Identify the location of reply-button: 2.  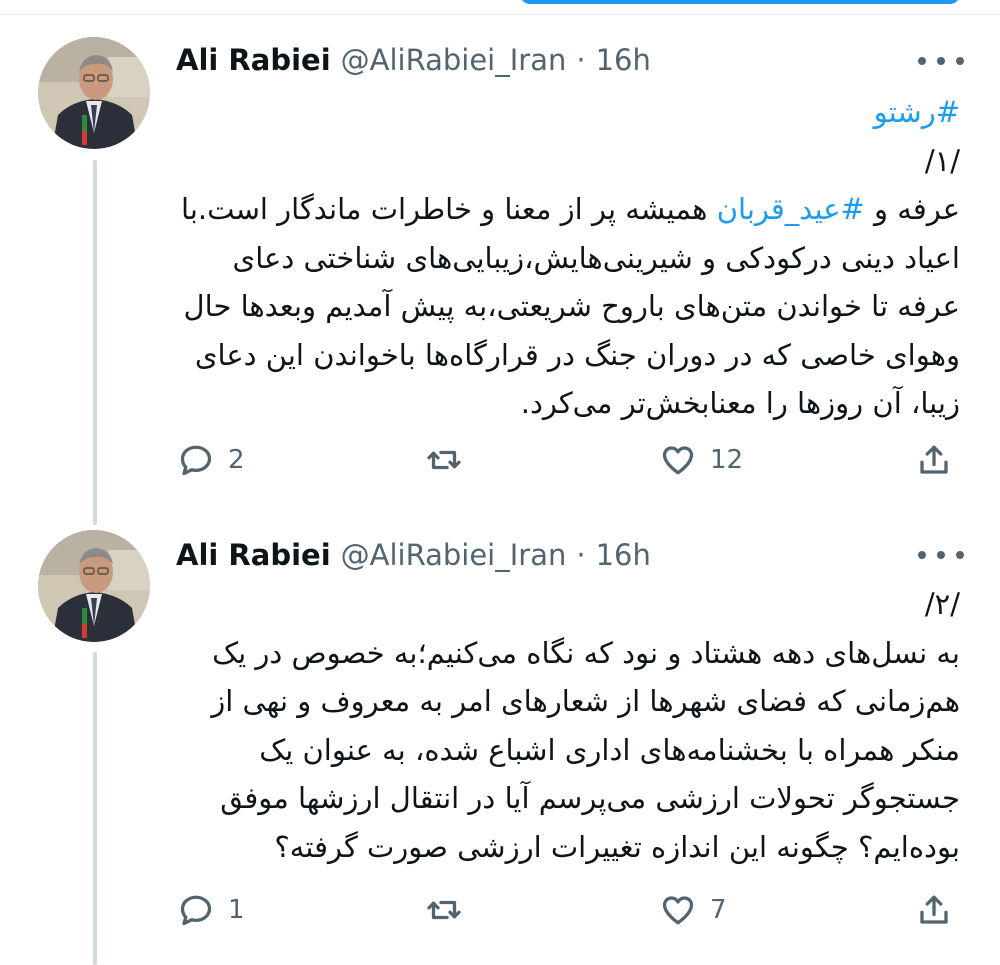
(211, 460).